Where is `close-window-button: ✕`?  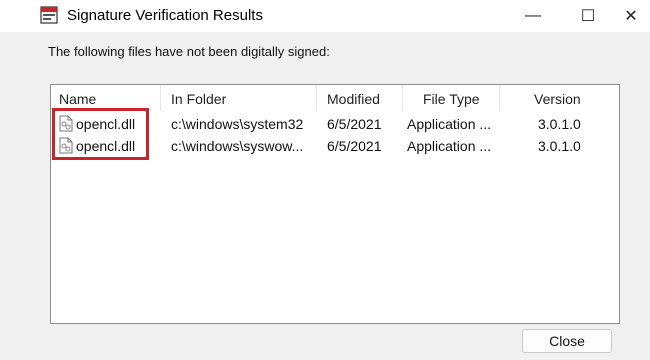 close-window-button: ✕ is located at coordinates (629, 16).